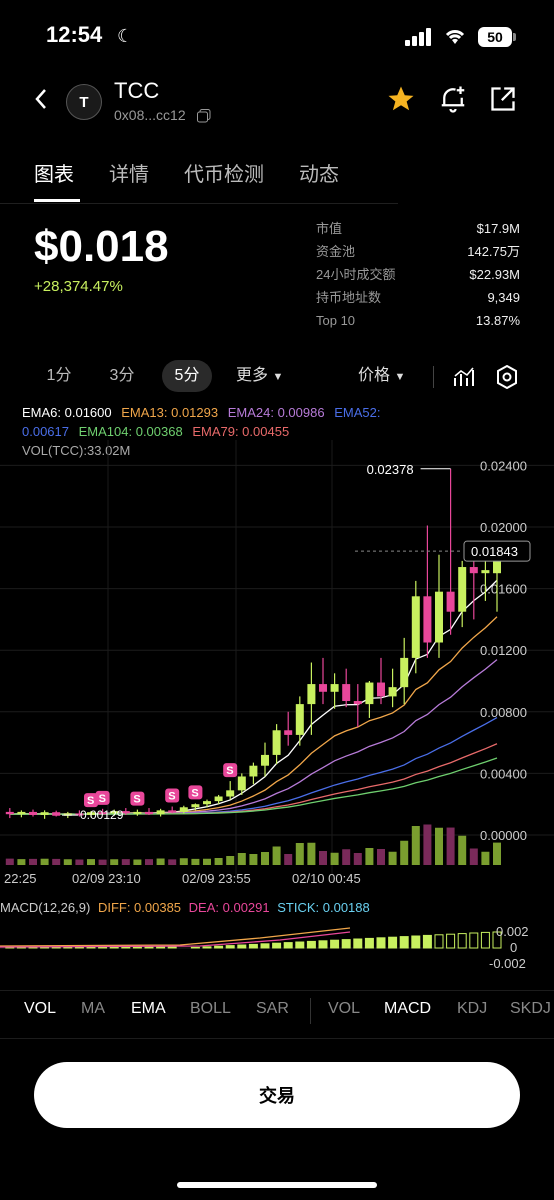 This screenshot has height=1200, width=554. What do you see at coordinates (54, 172) in the screenshot?
I see `tab-chart: 图表` at bounding box center [54, 172].